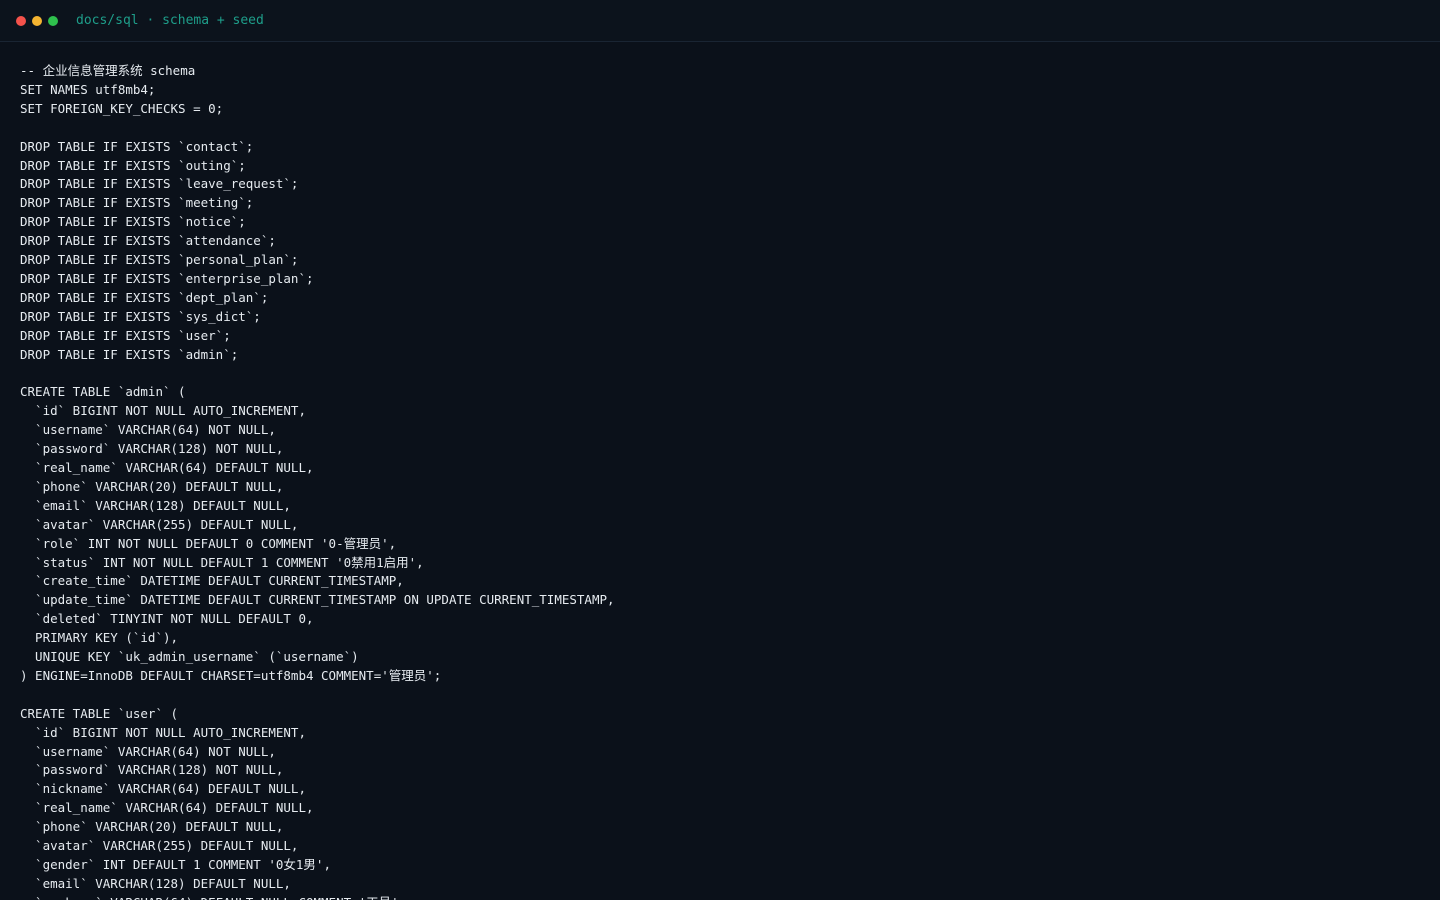 The width and height of the screenshot is (1440, 900). I want to click on code-line: DROP TABLE IF EXISTS `attendance`;, so click(148, 241).